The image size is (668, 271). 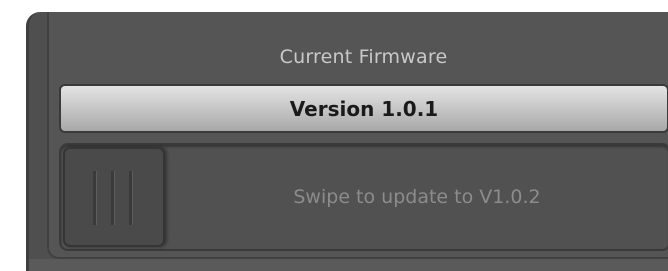 I want to click on swipe-to-update-label: Swipe to update to V1.0.2, so click(x=417, y=197).